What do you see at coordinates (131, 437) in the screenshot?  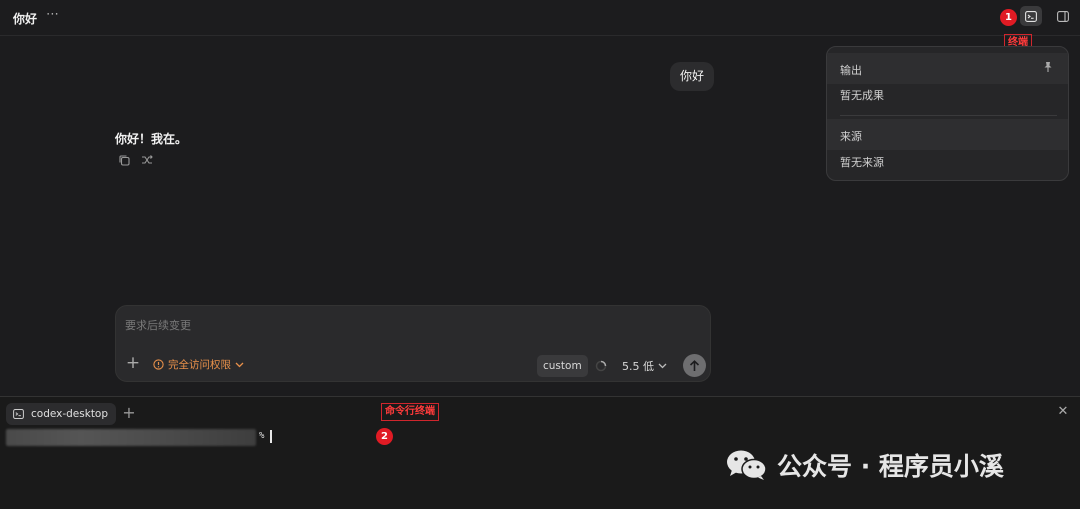 I see `redacted-prompt-path` at bounding box center [131, 437].